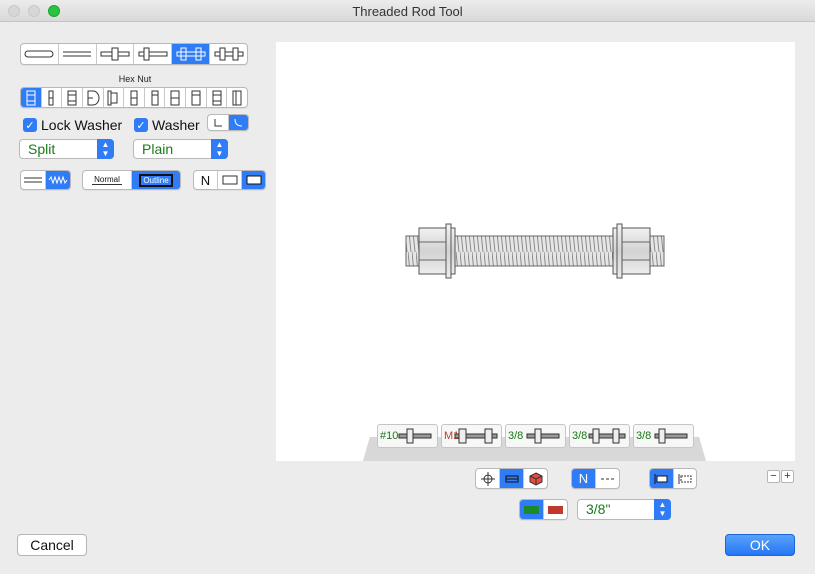  I want to click on thread-detailed-option, so click(58, 180).